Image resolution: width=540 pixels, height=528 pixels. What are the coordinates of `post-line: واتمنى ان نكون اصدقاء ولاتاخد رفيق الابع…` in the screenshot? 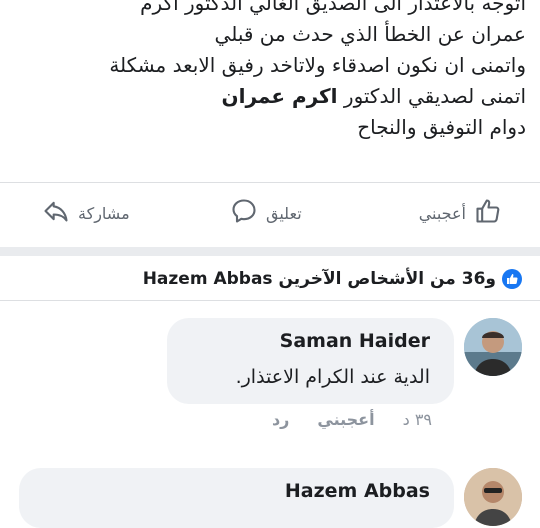 It's located at (317, 65).